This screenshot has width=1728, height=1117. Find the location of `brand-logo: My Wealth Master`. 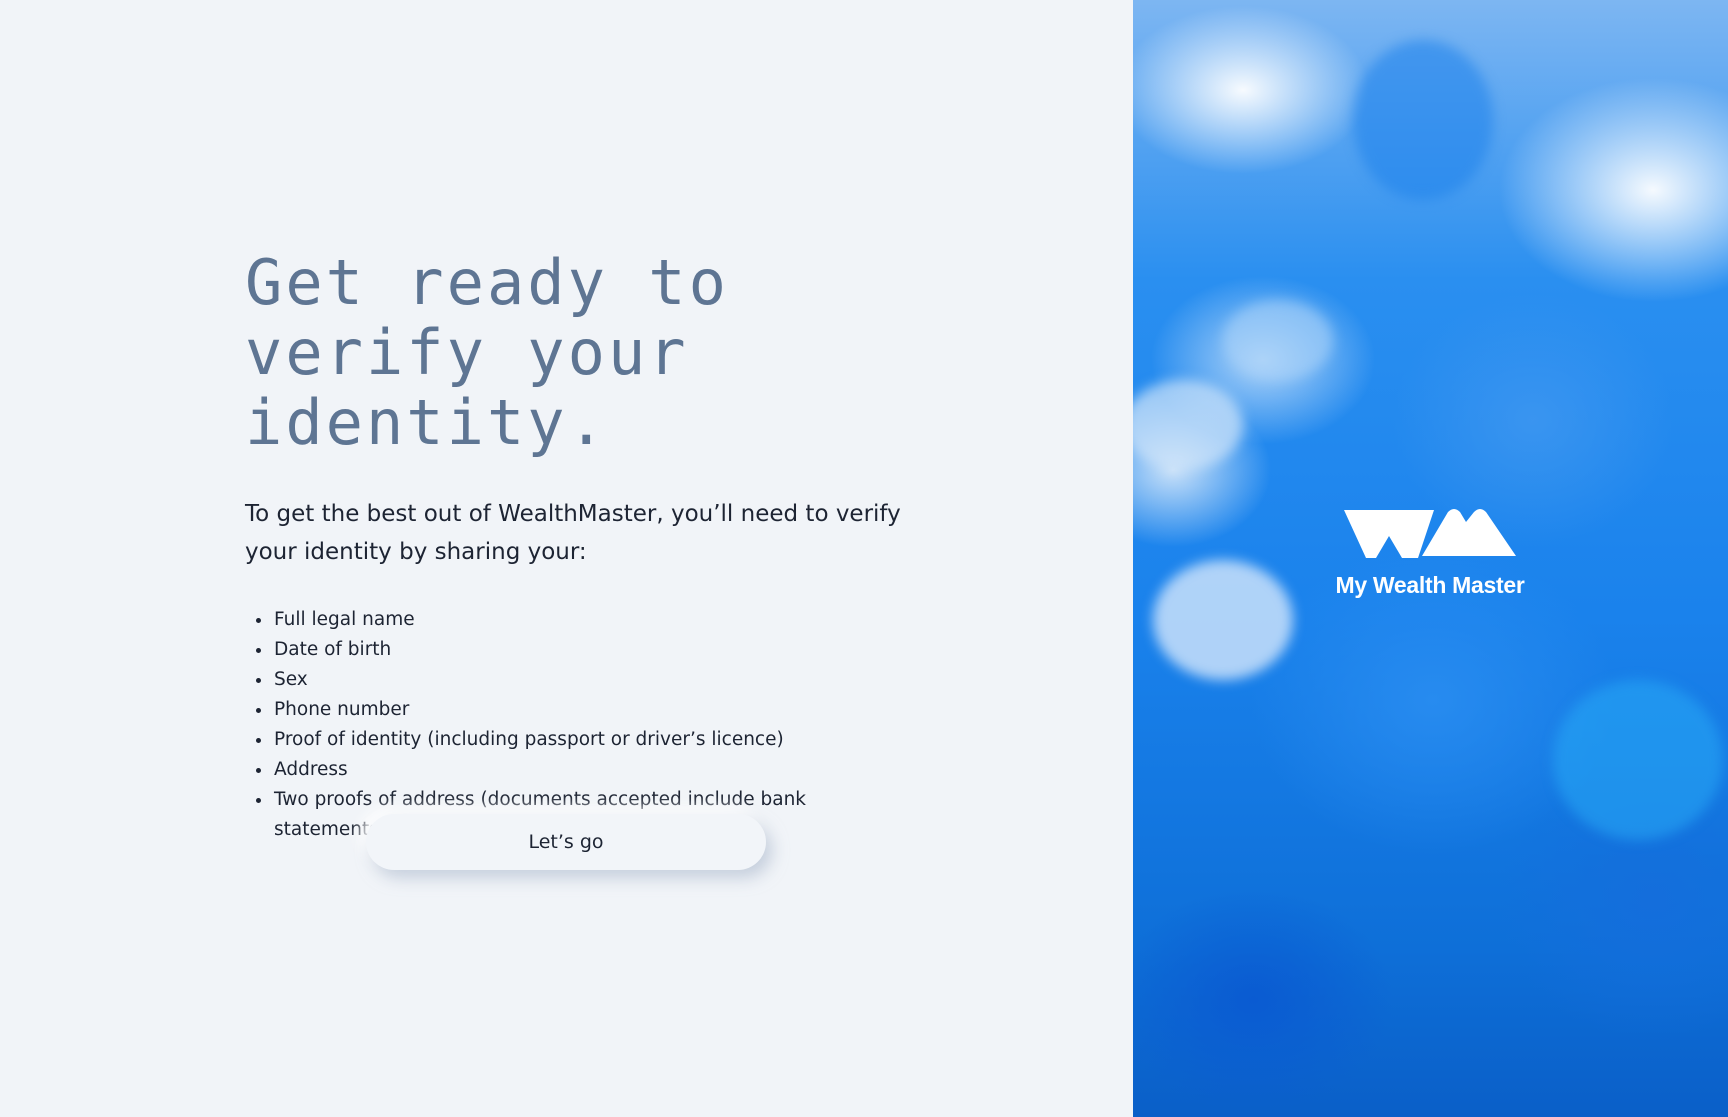

brand-logo: My Wealth Master is located at coordinates (1430, 553).